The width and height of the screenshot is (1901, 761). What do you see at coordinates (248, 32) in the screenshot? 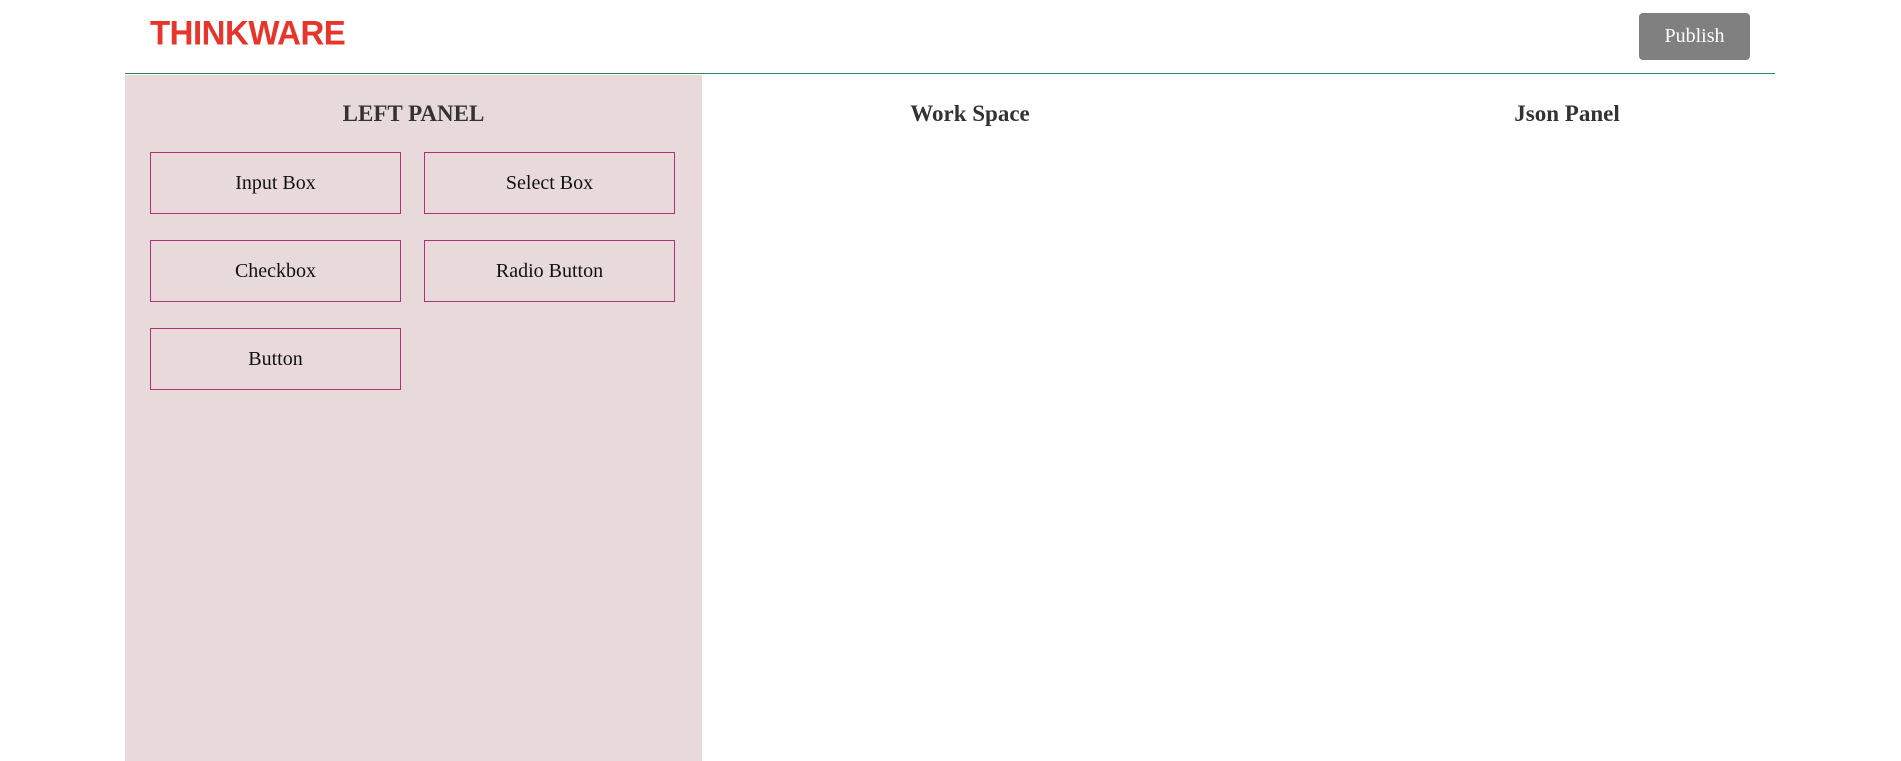
I see `thinkware-logo: THINKWARE` at bounding box center [248, 32].